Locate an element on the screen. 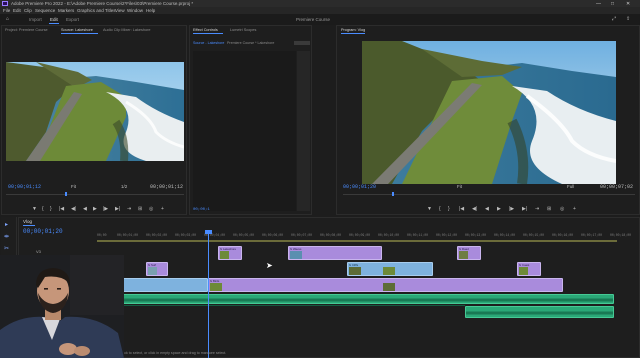 The height and width of the screenshot is (358, 640). program-transport-controls: ▼ { } |◀ ◀| ◀ ▶ |▶ ▶| ⇥ ⊞ ◎ + is located at coordinates (507, 209).